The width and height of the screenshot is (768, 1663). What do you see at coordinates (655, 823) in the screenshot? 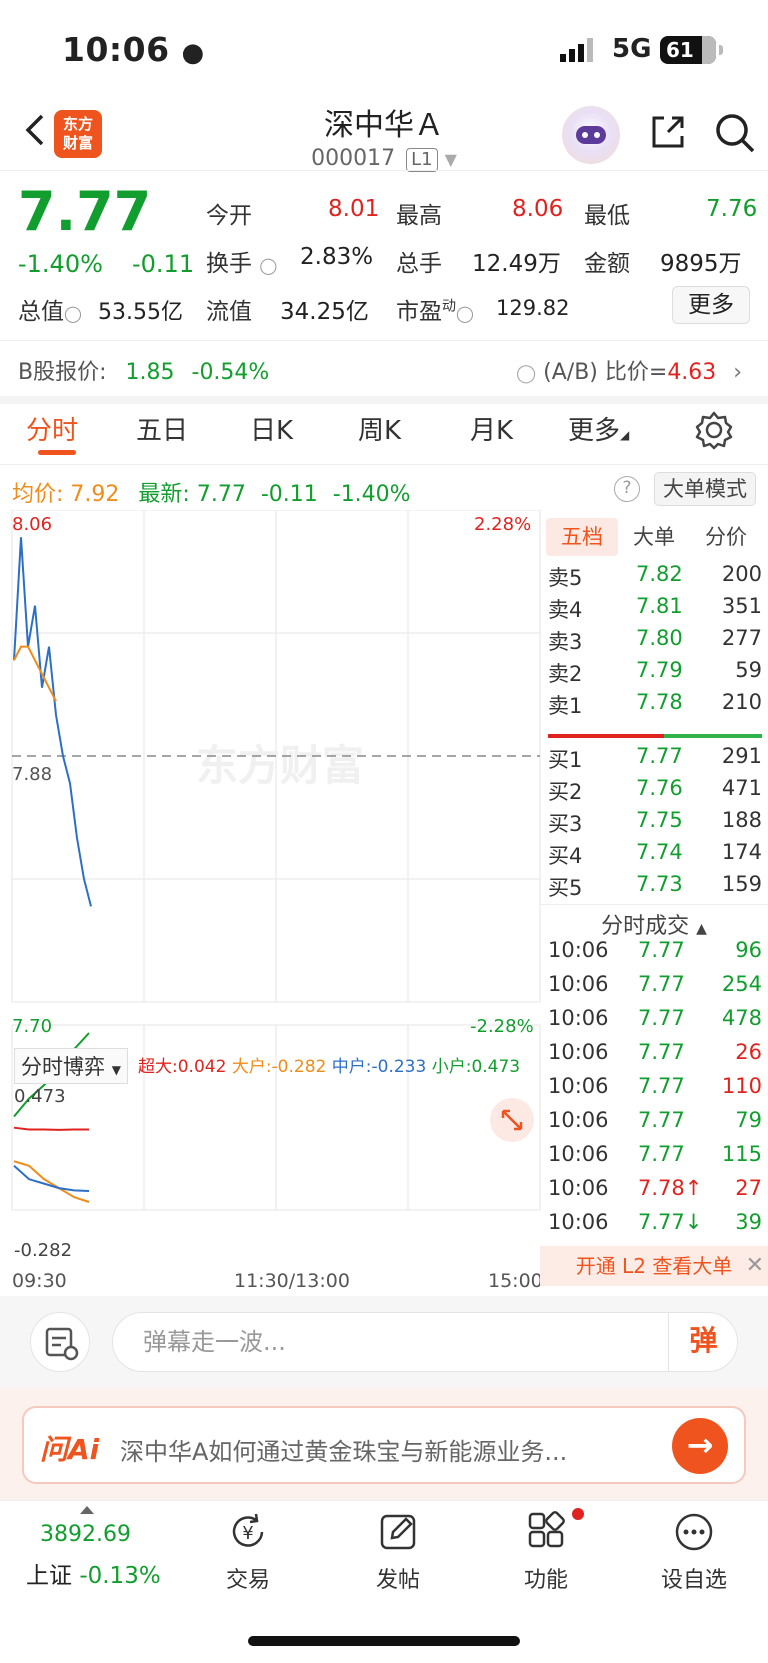
I see `bid-level-row: 买3 7.75 188` at bounding box center [655, 823].